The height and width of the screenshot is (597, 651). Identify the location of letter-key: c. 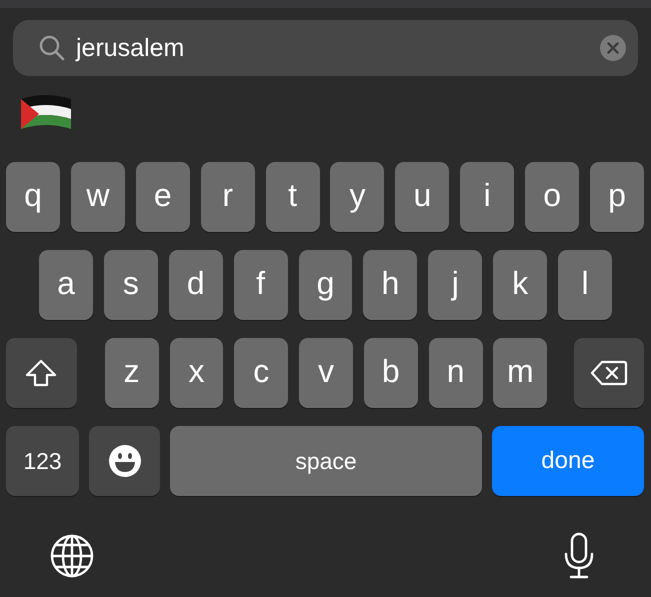
(261, 373).